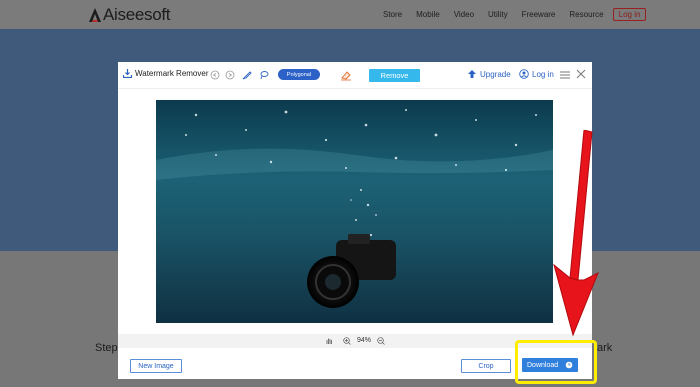 Image resolution: width=700 pixels, height=387 pixels. What do you see at coordinates (428, 16) in the screenshot?
I see `nav-mobile: Mobile` at bounding box center [428, 16].